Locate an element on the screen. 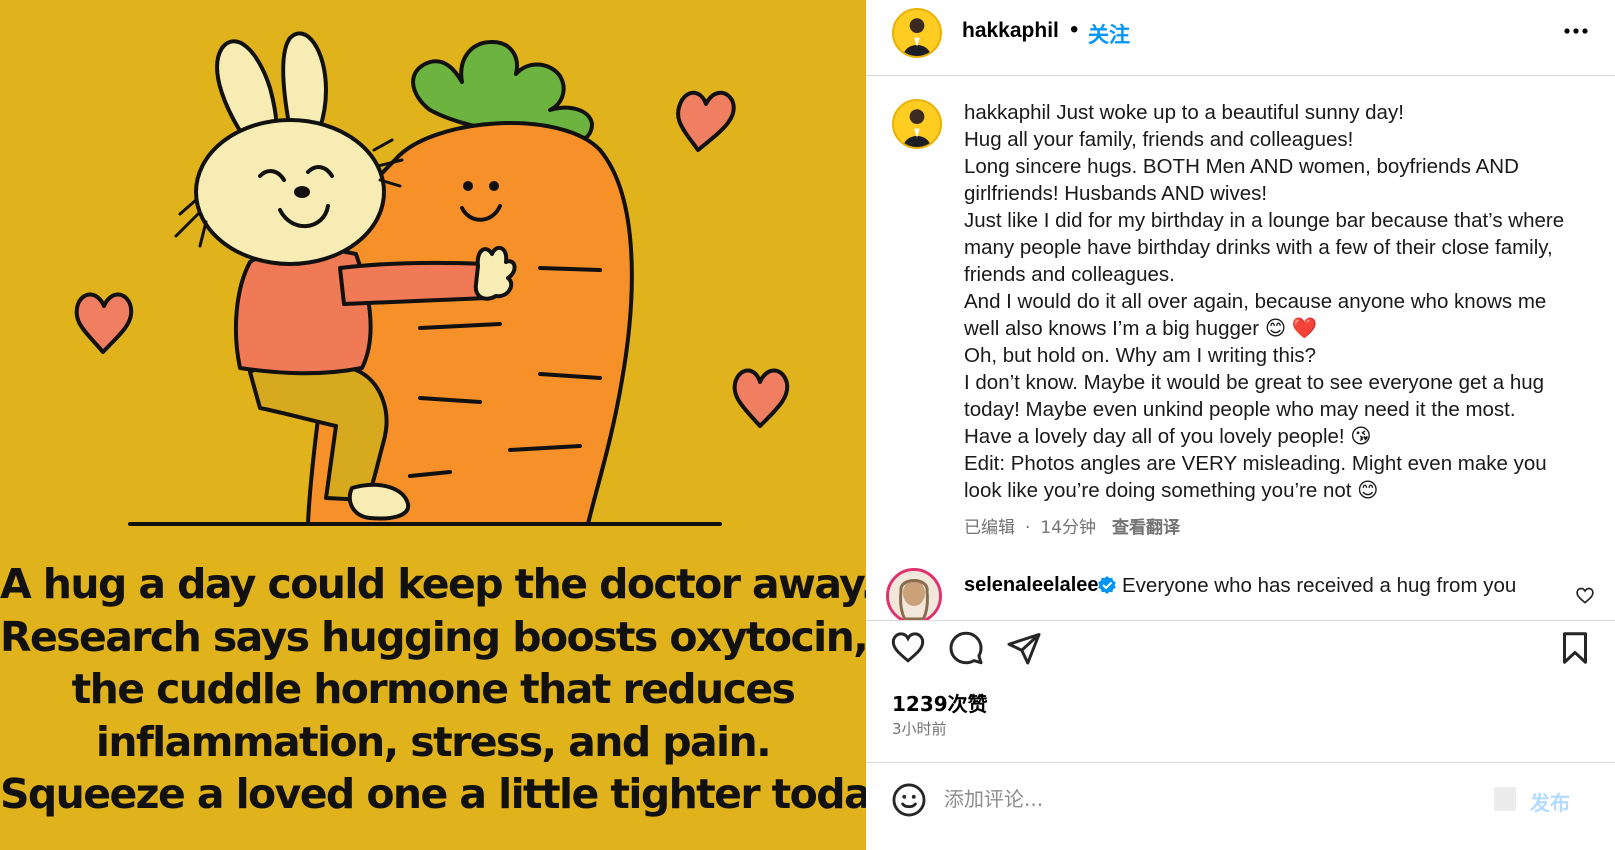  post-comment-button: 发布 is located at coordinates (1550, 801).